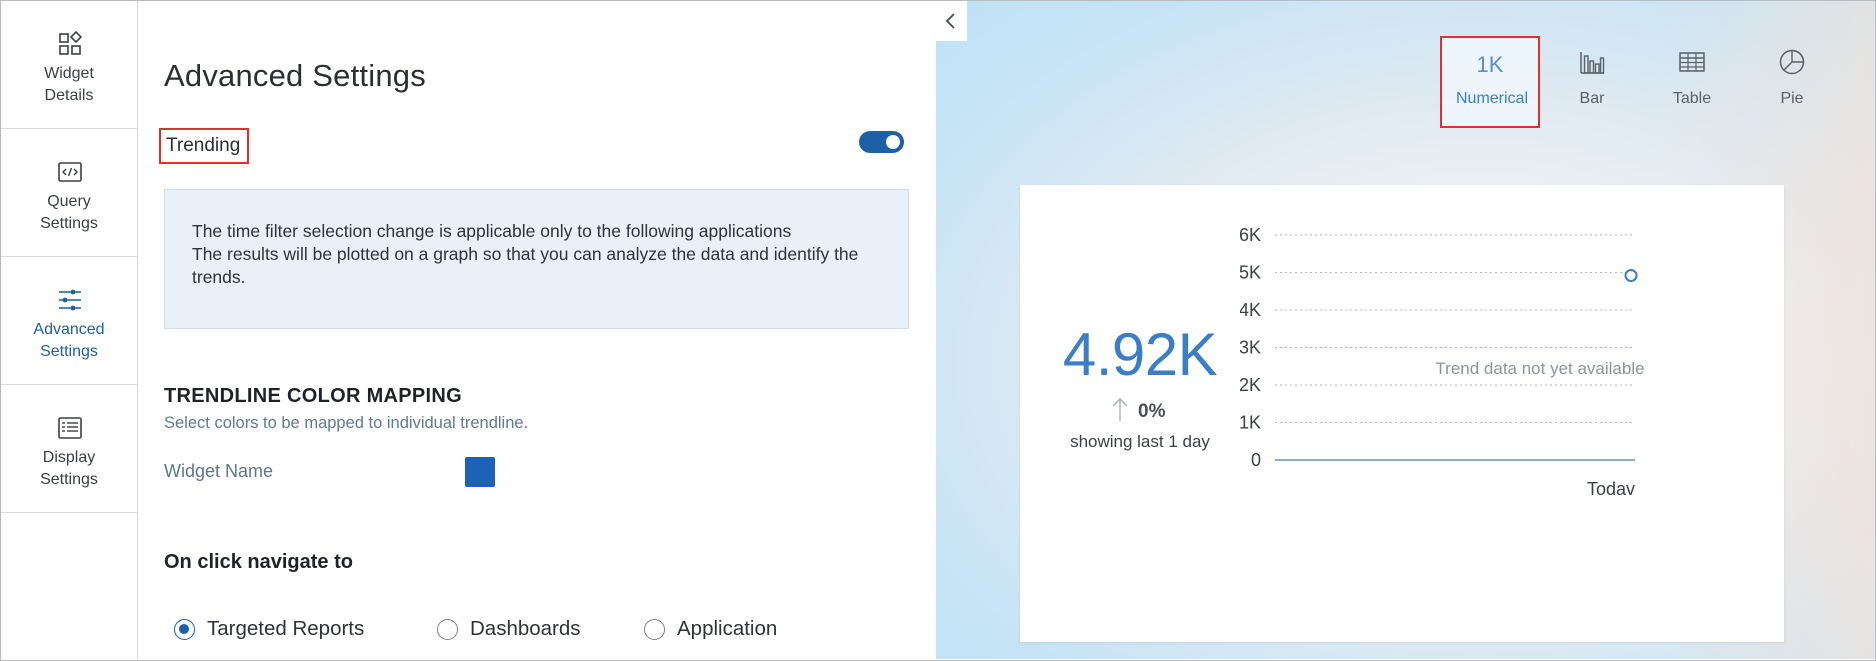 This screenshot has width=1876, height=661. I want to click on trending-toggle, so click(881, 142).